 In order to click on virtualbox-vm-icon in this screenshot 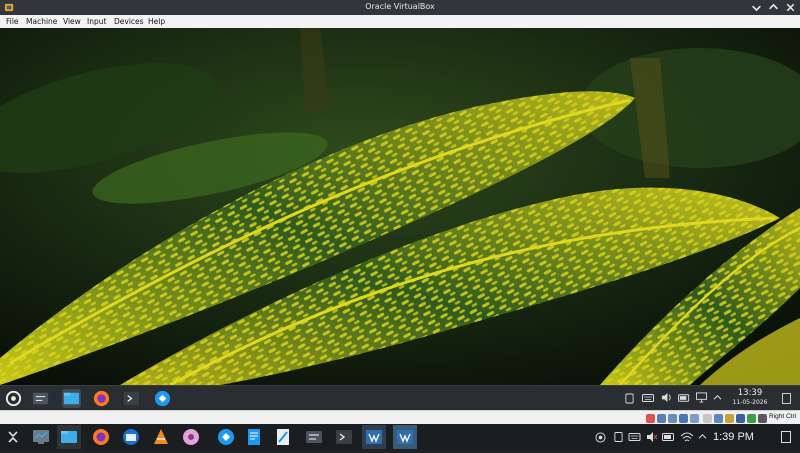, I will do `click(405, 437)`.